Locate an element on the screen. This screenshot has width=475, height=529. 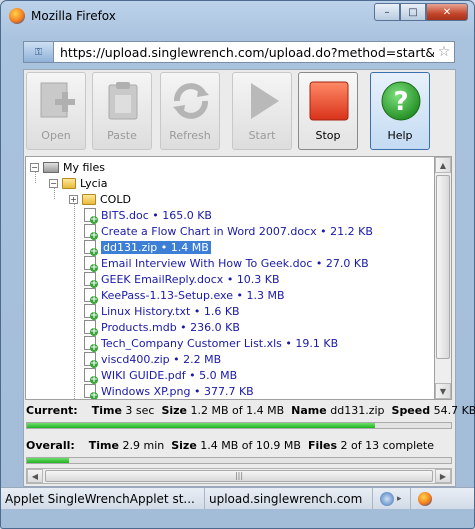
file-name: Tech_Company Customer List.xls is located at coordinates (191, 343).